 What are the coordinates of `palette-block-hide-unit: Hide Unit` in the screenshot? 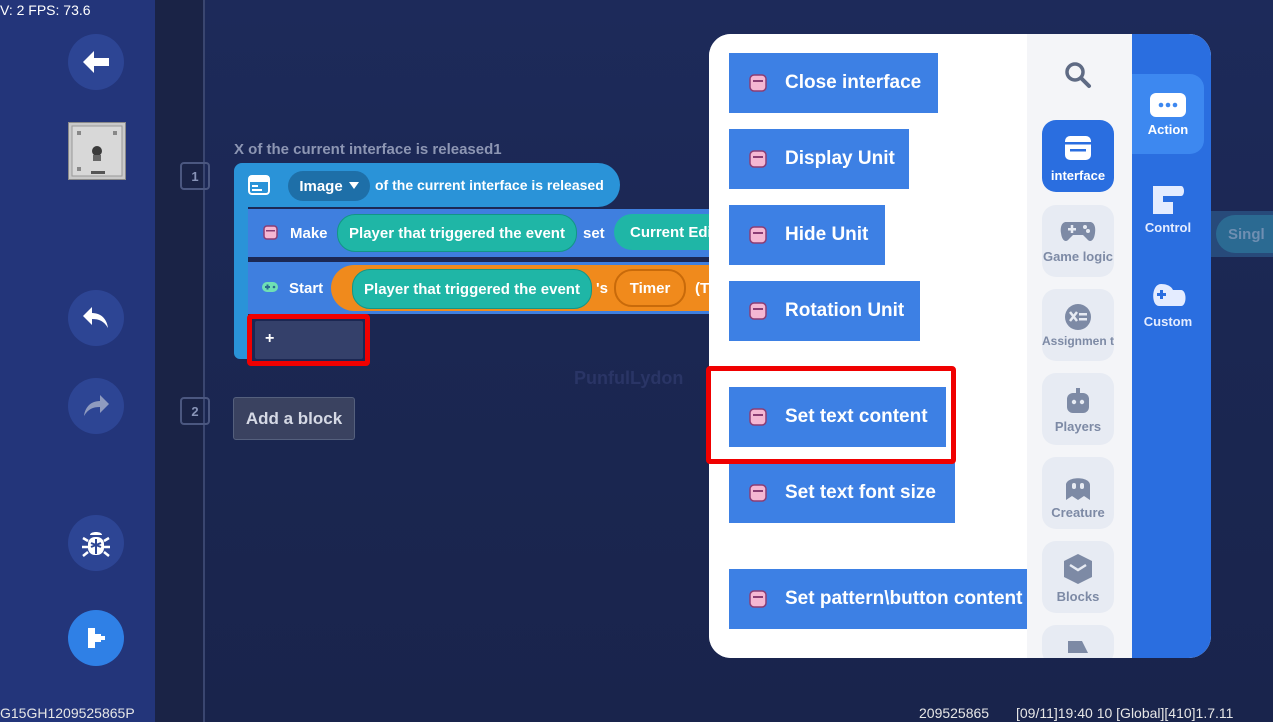 It's located at (807, 235).